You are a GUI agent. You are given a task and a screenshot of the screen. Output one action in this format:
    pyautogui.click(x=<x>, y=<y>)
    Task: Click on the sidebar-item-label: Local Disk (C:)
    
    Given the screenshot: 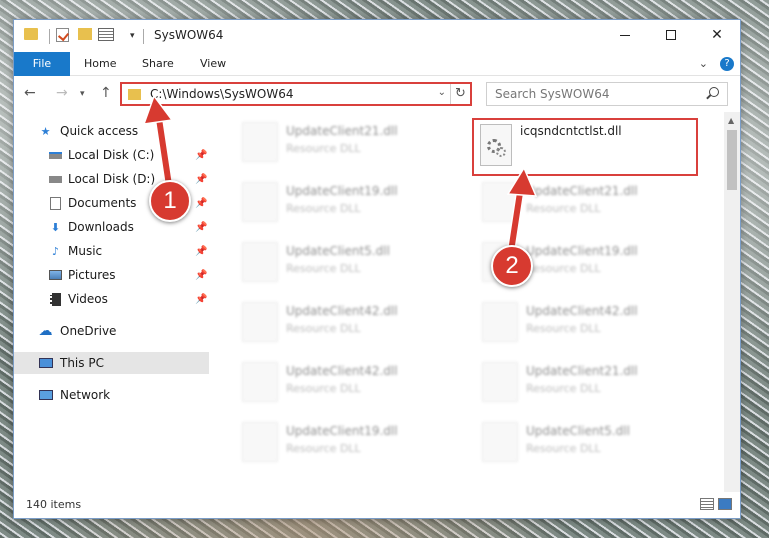 What is the action you would take?
    pyautogui.click(x=111, y=155)
    